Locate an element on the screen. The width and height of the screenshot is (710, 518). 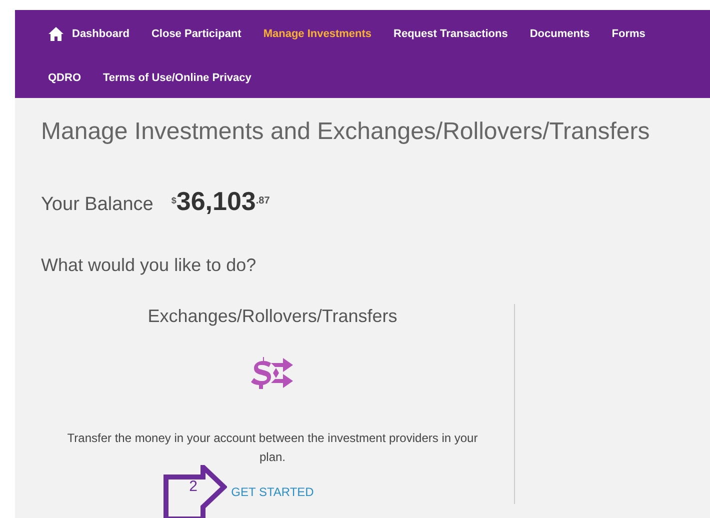
nav-link: Manage Investments is located at coordinates (317, 34).